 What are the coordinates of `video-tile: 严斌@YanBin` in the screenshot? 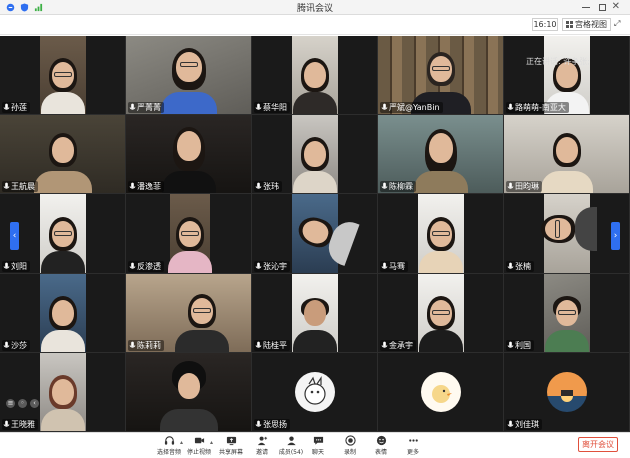 It's located at (441, 76).